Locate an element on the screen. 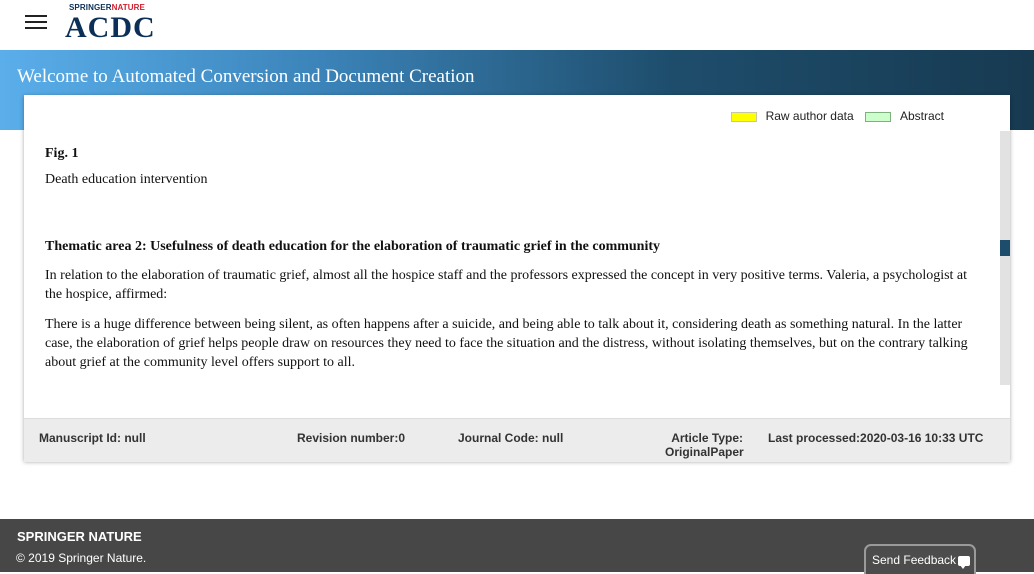 This screenshot has height=574, width=1034. legend-item-abstract: Abstract is located at coordinates (904, 116).